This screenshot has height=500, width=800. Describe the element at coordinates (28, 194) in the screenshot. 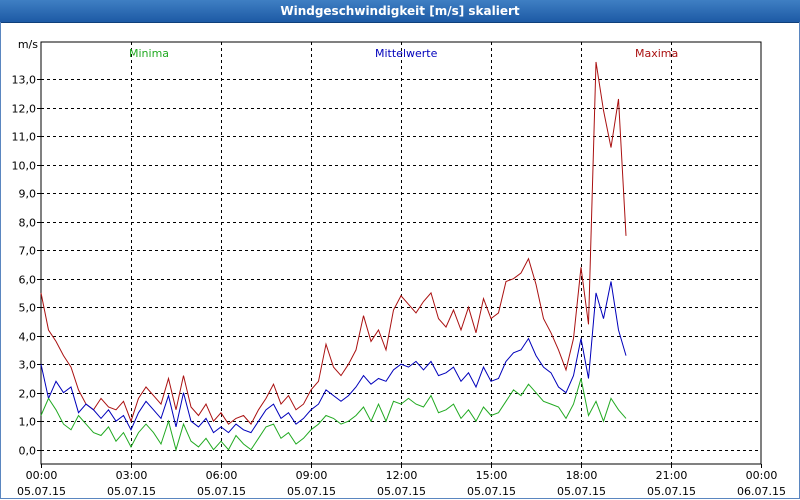

I see `y-tick-label: 9,0` at that location.